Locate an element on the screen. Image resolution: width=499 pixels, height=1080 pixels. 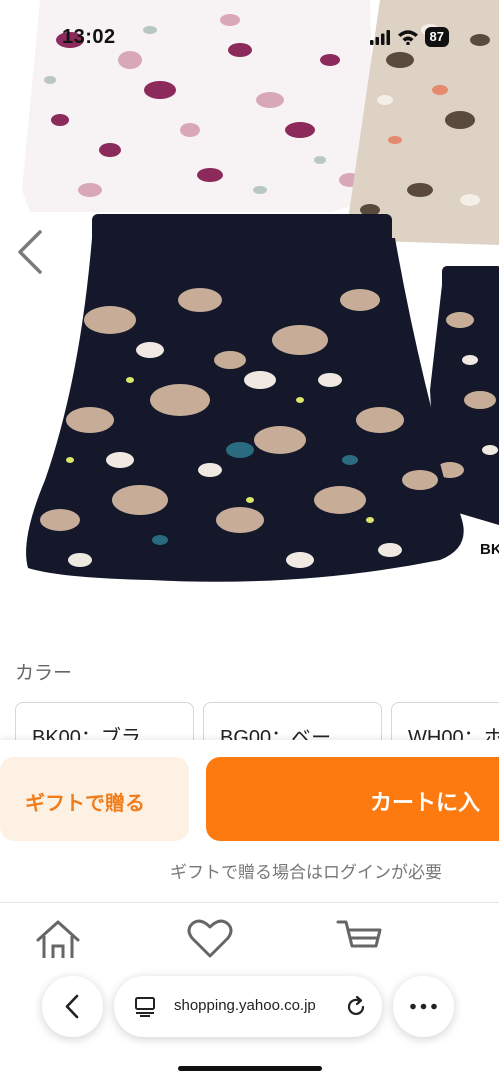
heart-icon is located at coordinates (210, 938).